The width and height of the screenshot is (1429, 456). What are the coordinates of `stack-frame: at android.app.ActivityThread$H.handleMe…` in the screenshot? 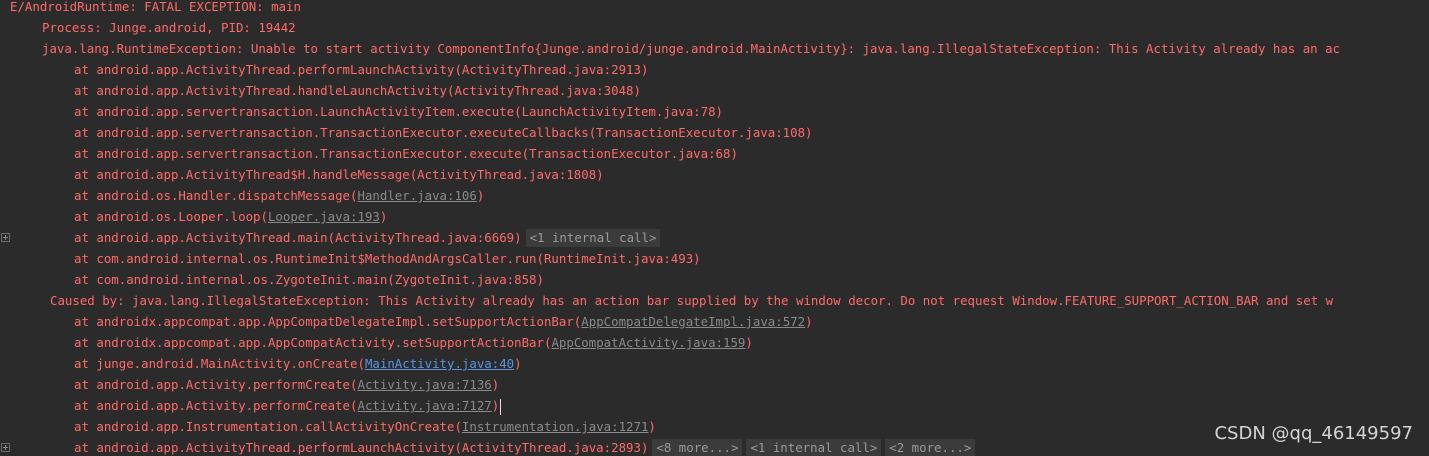 It's located at (339, 174).